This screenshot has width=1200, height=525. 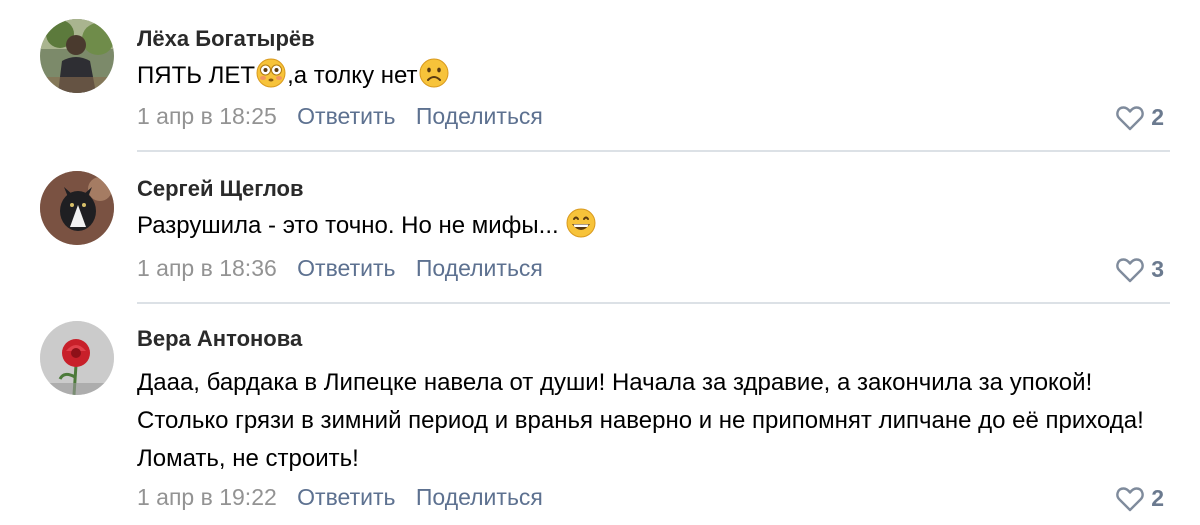 I want to click on comment-text: ПЯТЬ ЛЕТ ,а толку нет, so click(x=293, y=76).